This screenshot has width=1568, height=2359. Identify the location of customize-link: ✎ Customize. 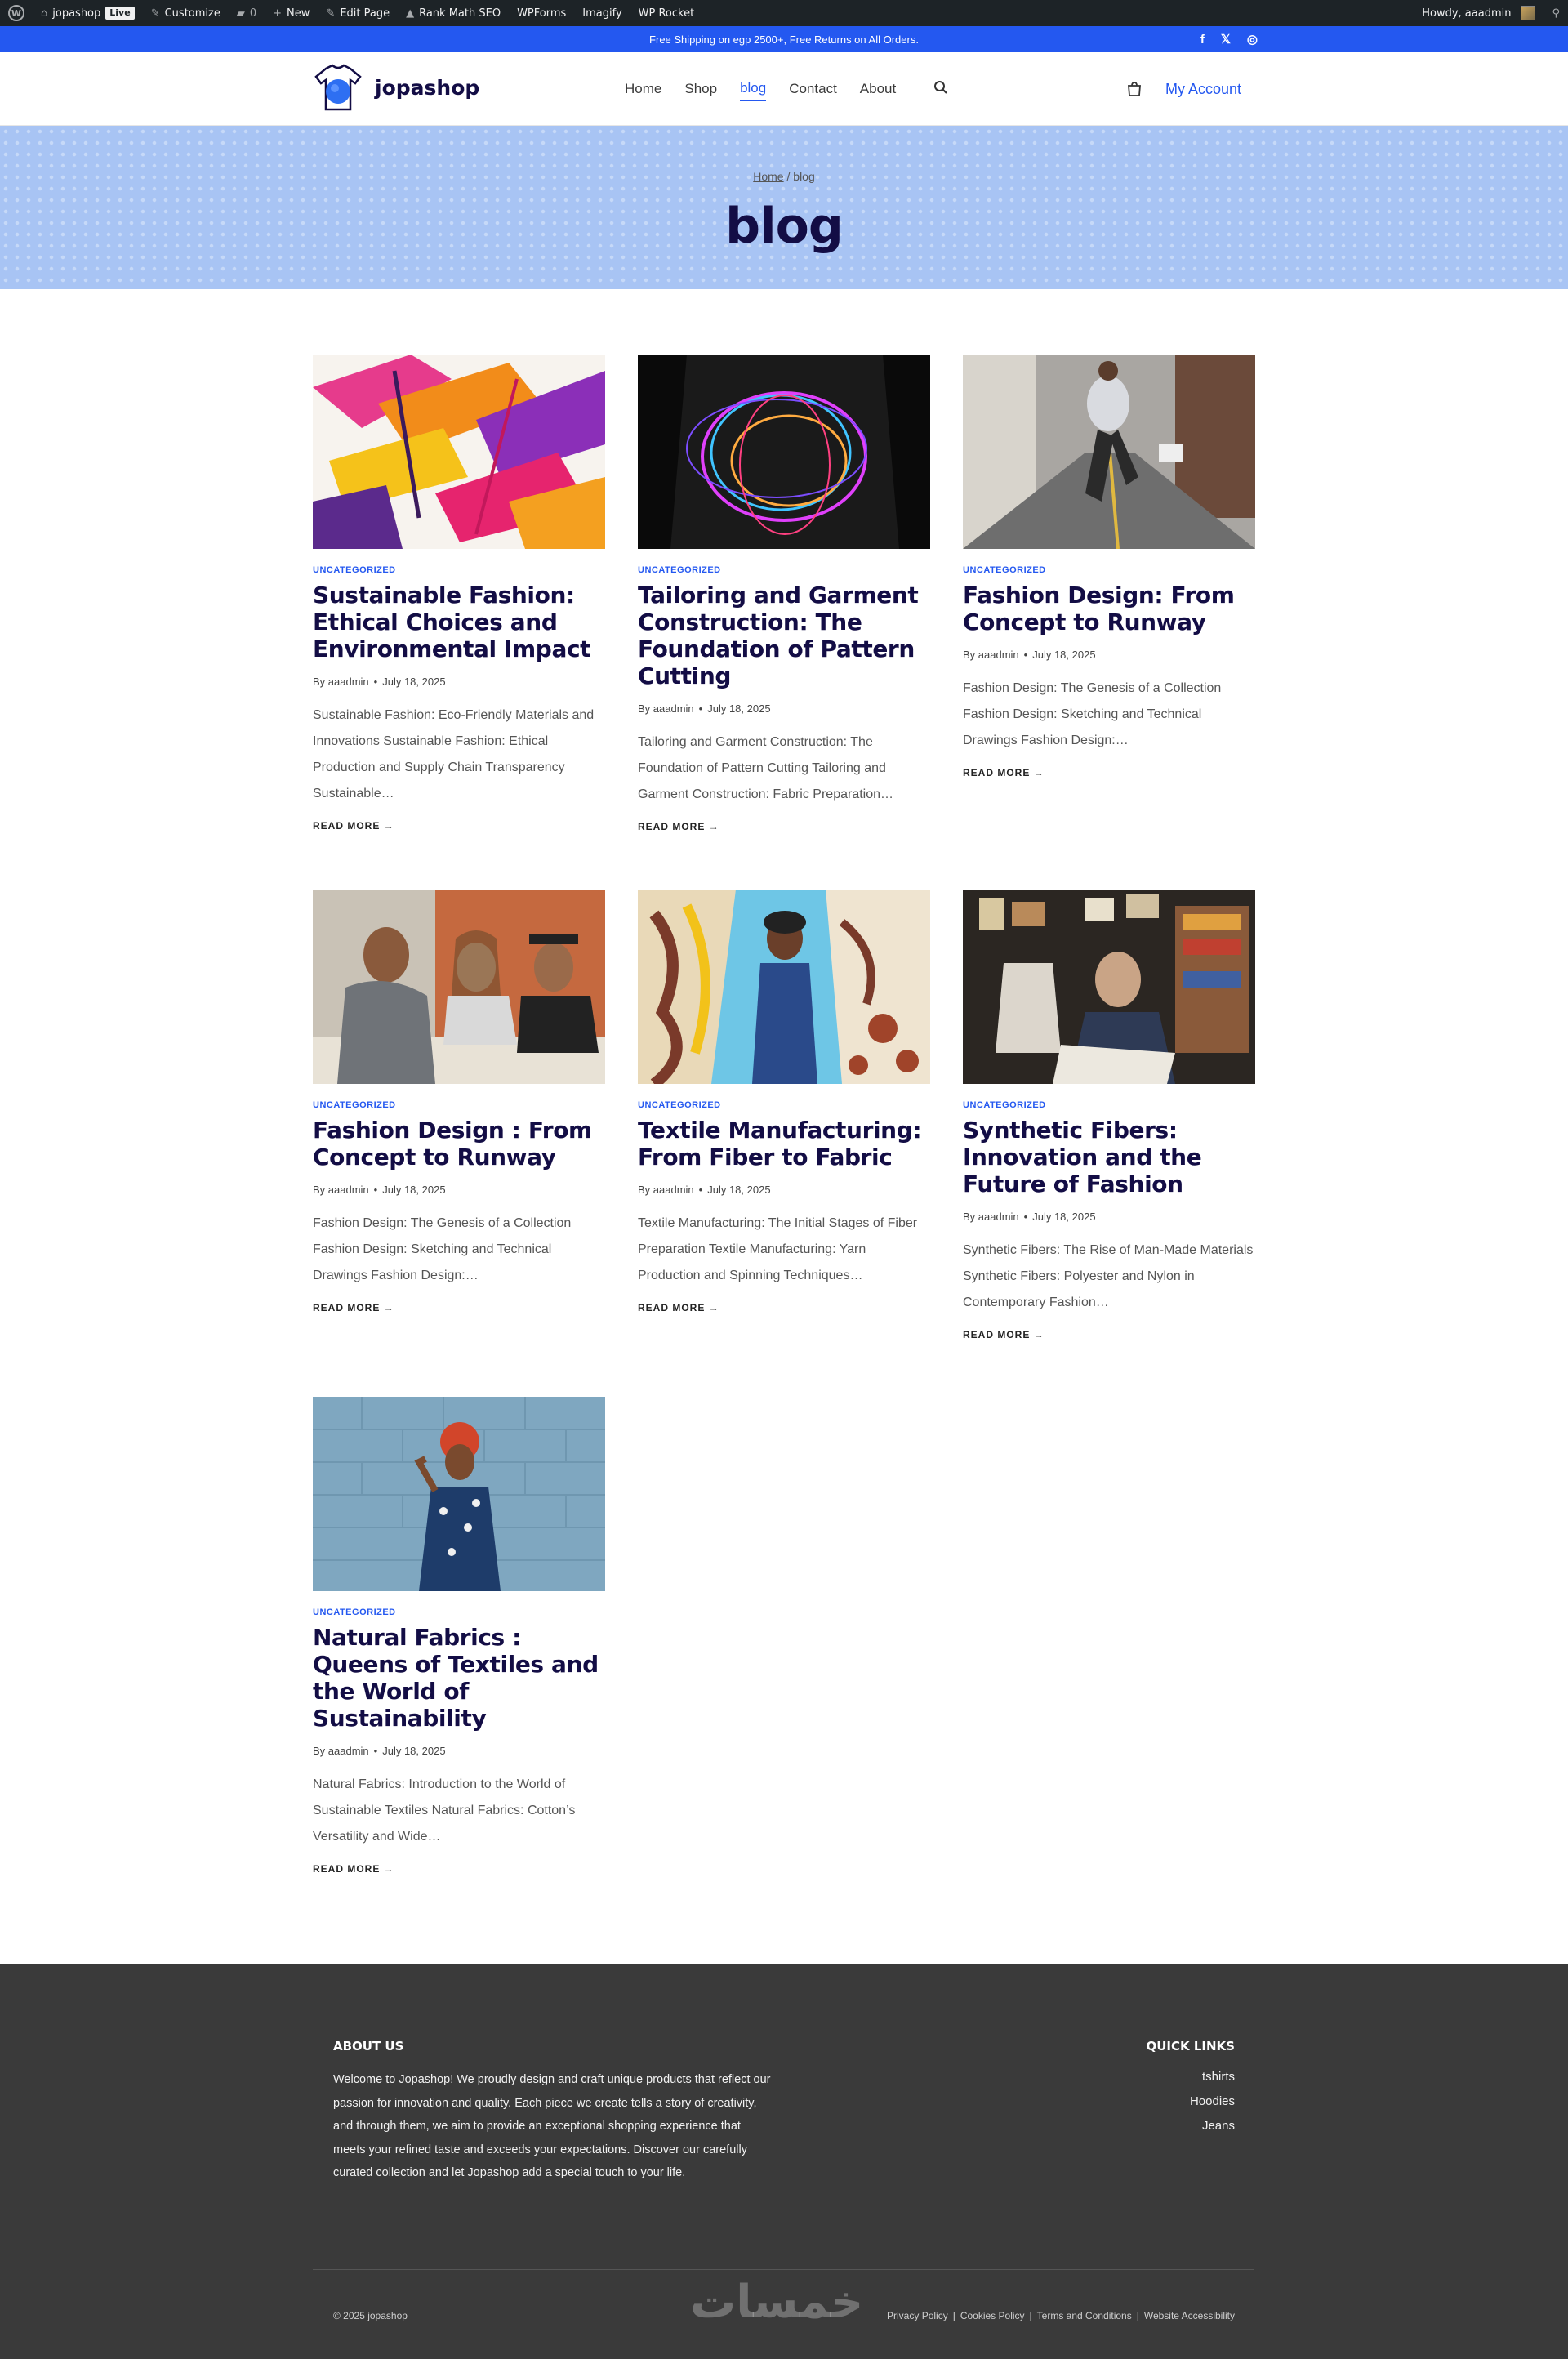
(186, 13).